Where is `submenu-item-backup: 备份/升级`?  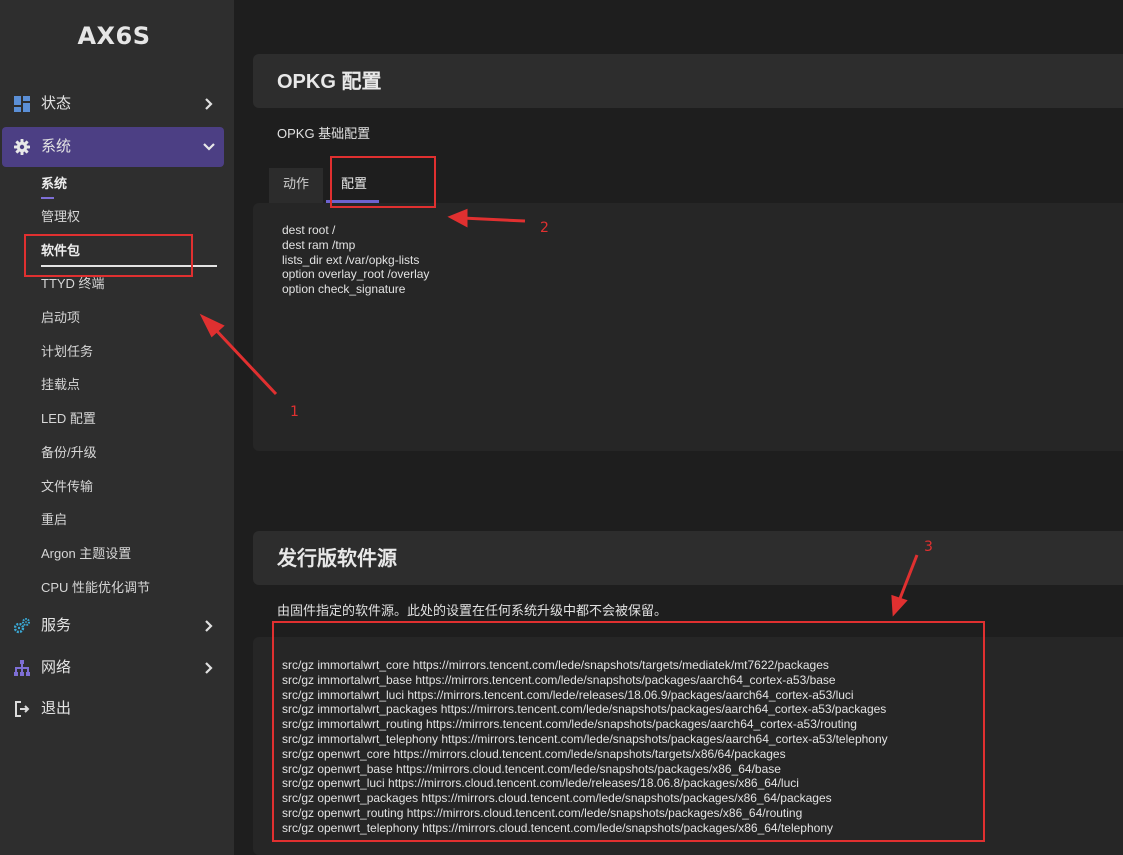 submenu-item-backup: 备份/升级 is located at coordinates (69, 453).